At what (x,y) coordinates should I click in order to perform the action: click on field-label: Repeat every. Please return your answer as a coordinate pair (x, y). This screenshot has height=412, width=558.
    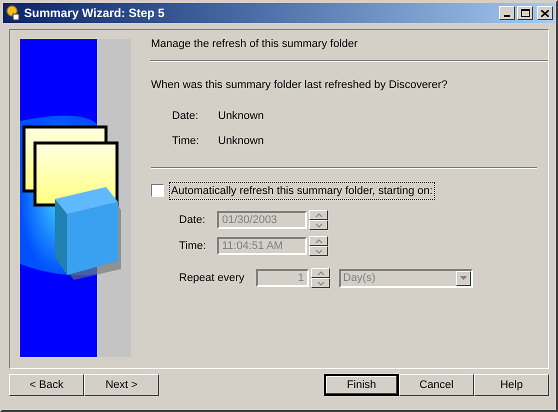
    Looking at the image, I should click on (212, 278).